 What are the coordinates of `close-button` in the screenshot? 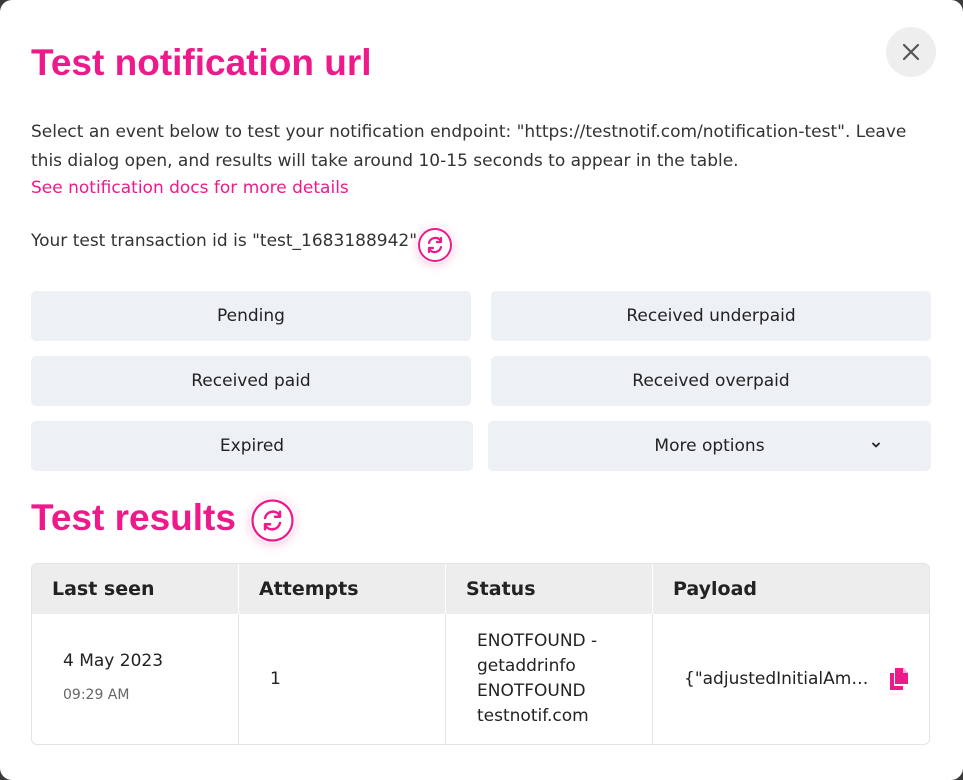 It's located at (911, 52).